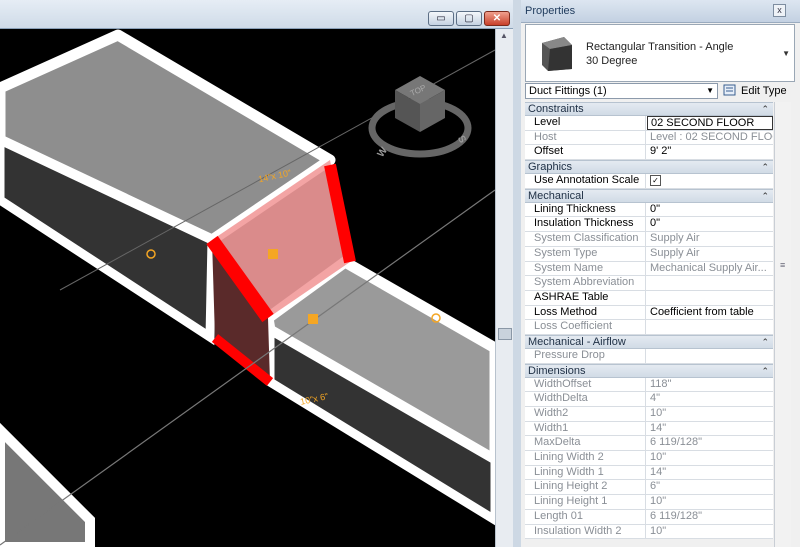 This screenshot has width=800, height=547. I want to click on prop-row-pressure-drop: Pressure Drop, so click(649, 356).